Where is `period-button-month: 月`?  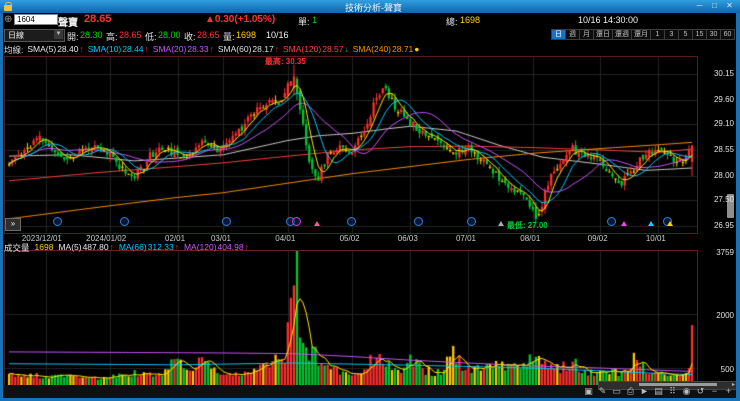 period-button-month: 月 is located at coordinates (587, 34).